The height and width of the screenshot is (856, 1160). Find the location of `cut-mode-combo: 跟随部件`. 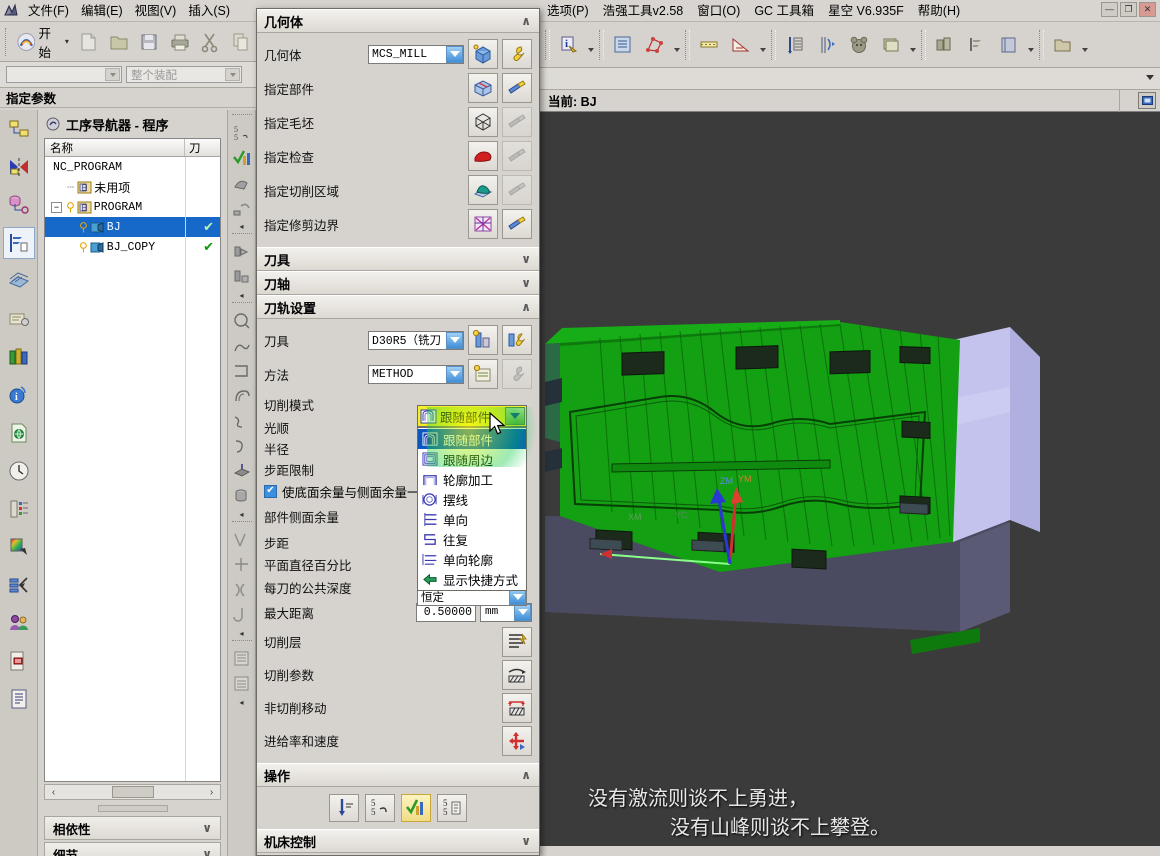

cut-mode-combo: 跟随部件 is located at coordinates (472, 416).